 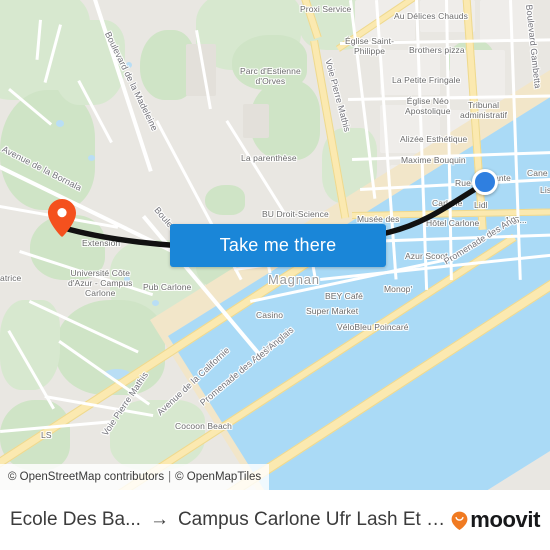 What do you see at coordinates (485, 182) in the screenshot?
I see `destination-dot` at bounding box center [485, 182].